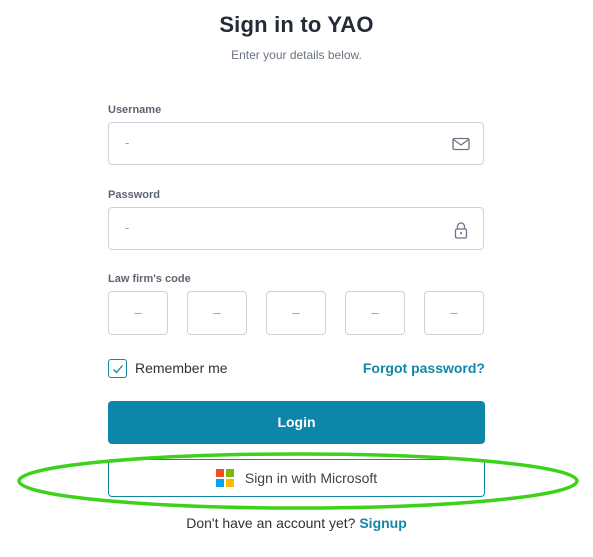 This screenshot has height=557, width=593. I want to click on firm-code-box-5: –, so click(454, 313).